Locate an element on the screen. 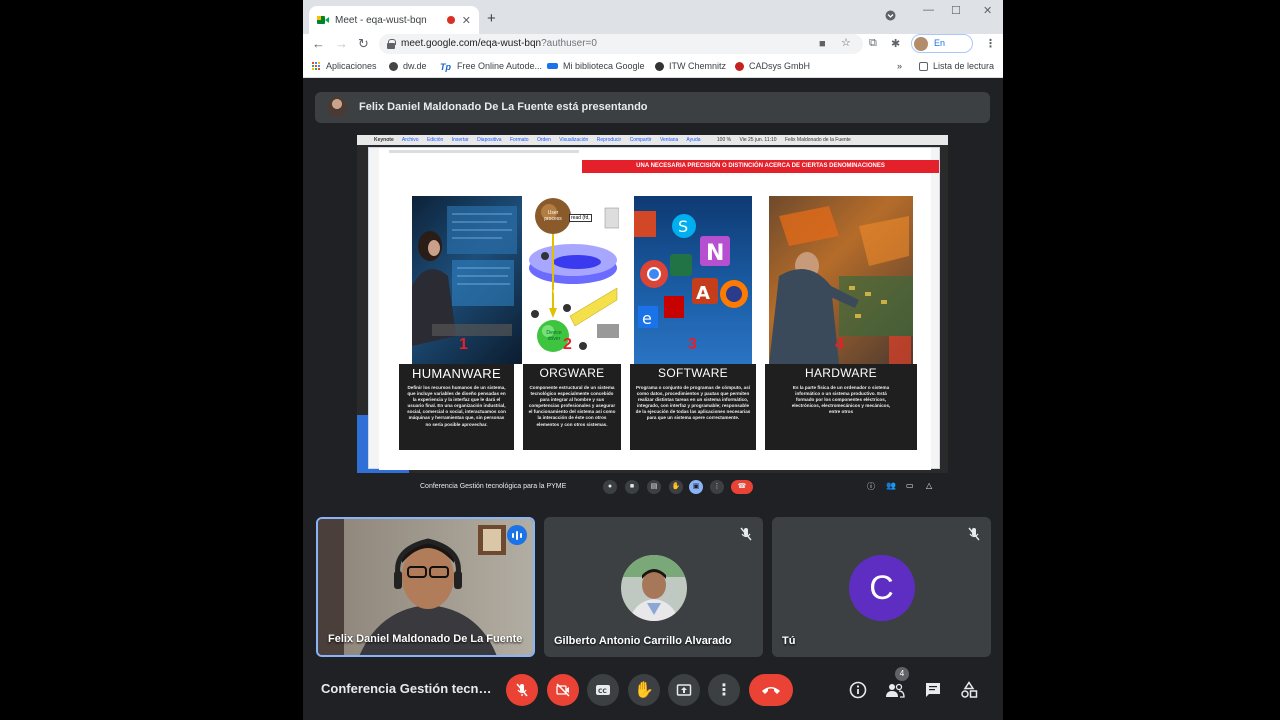 Image resolution: width=1280 pixels, height=720 pixels. puzzle-icon: ✱ is located at coordinates (895, 43).